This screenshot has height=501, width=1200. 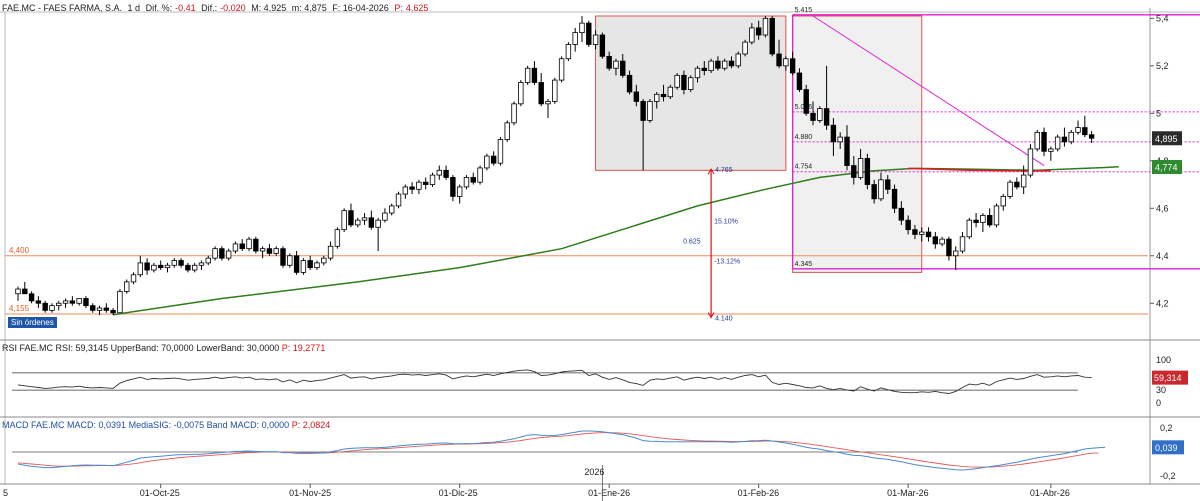 What do you see at coordinates (1050, 493) in the screenshot?
I see `x-tick-label: 01-Abr-26` at bounding box center [1050, 493].